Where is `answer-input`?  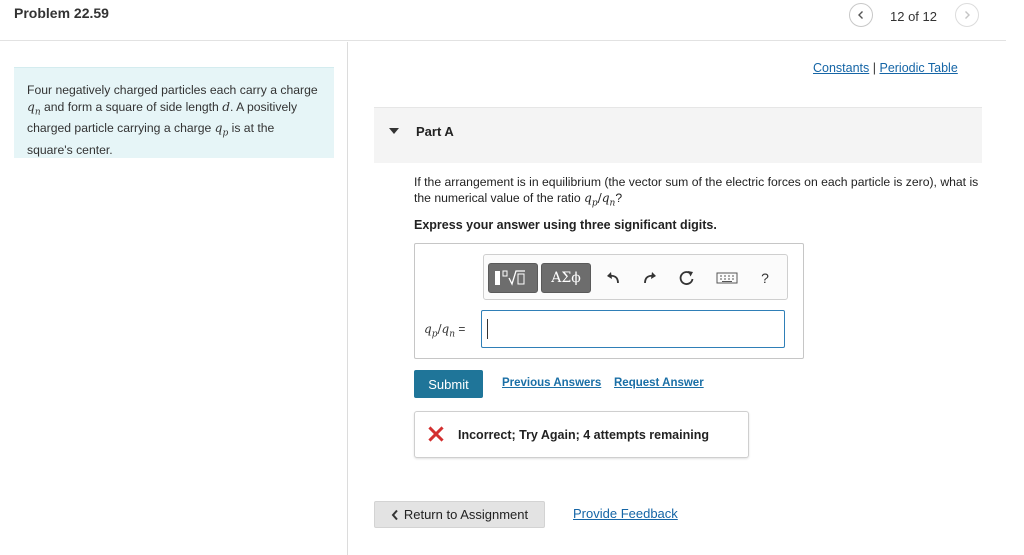 answer-input is located at coordinates (633, 329).